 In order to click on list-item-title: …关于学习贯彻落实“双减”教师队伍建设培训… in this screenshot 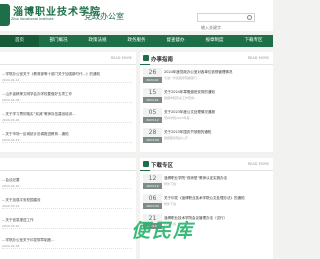, I will do `click(67, 114)`.